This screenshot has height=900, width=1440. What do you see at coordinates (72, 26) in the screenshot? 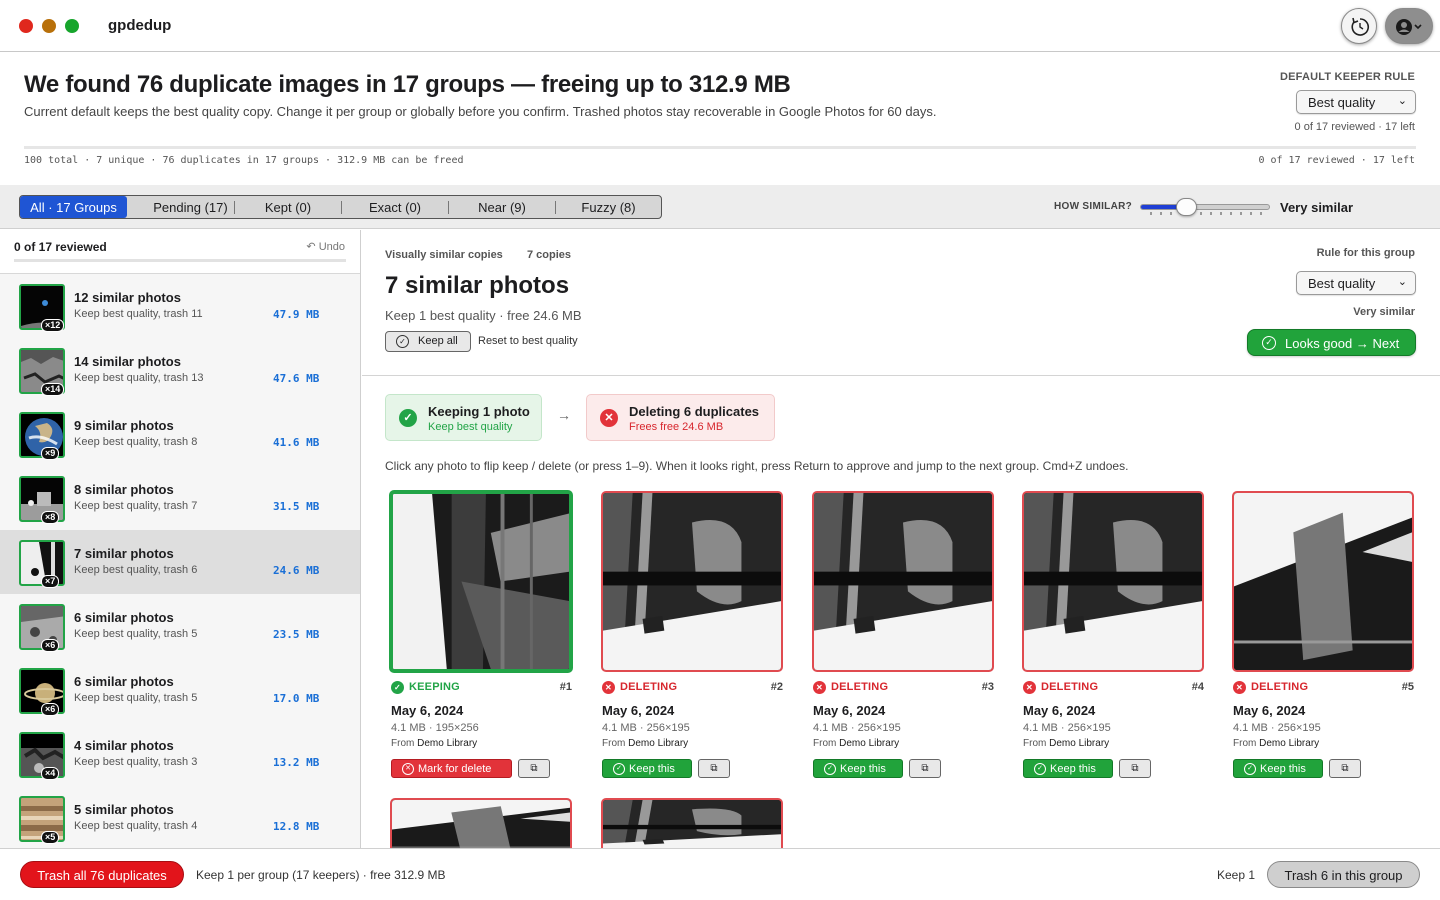
I see `zoom-window-button` at bounding box center [72, 26].